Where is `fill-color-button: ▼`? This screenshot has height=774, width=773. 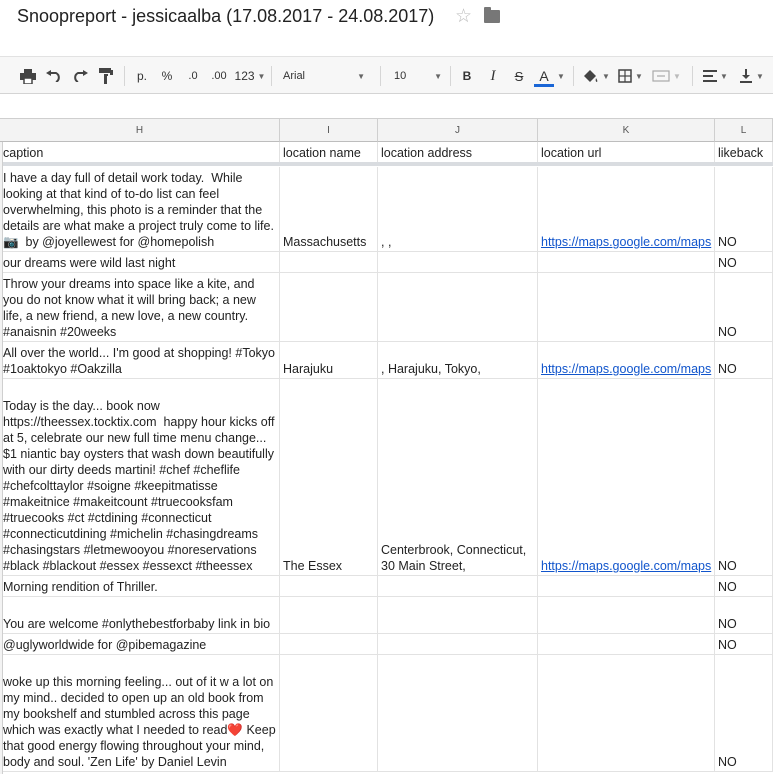 fill-color-button: ▼ is located at coordinates (598, 76).